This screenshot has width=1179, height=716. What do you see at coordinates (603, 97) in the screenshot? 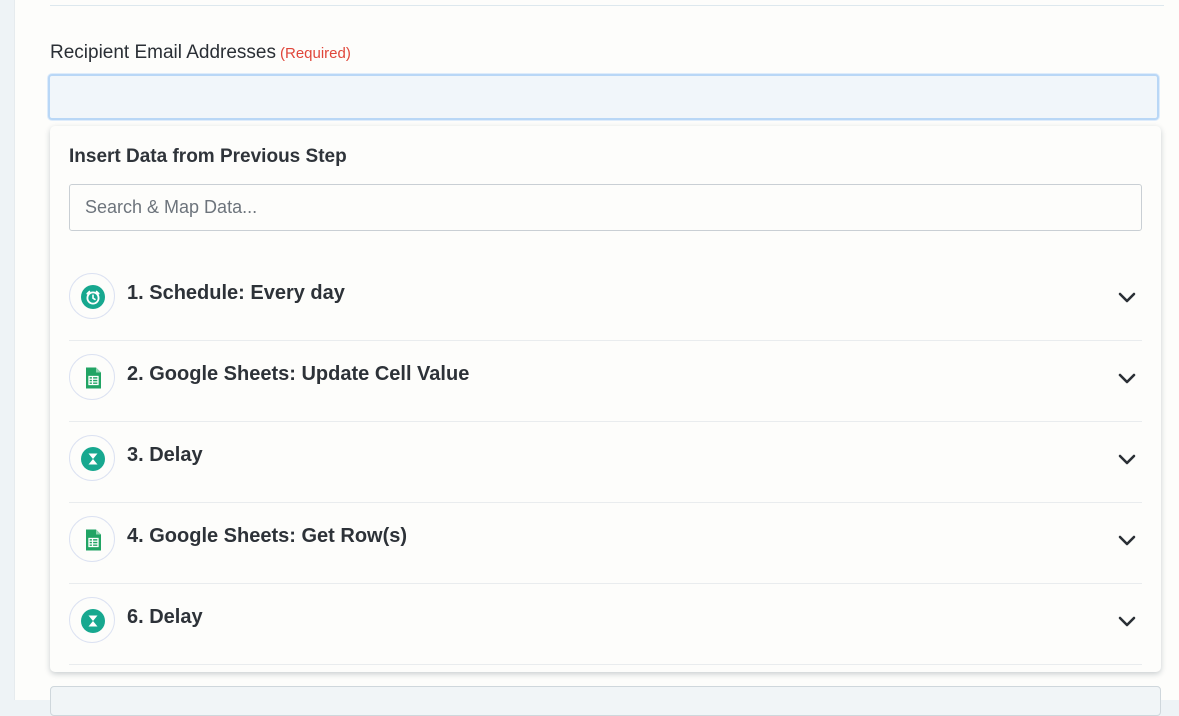
I see `recipient-email-input` at bounding box center [603, 97].